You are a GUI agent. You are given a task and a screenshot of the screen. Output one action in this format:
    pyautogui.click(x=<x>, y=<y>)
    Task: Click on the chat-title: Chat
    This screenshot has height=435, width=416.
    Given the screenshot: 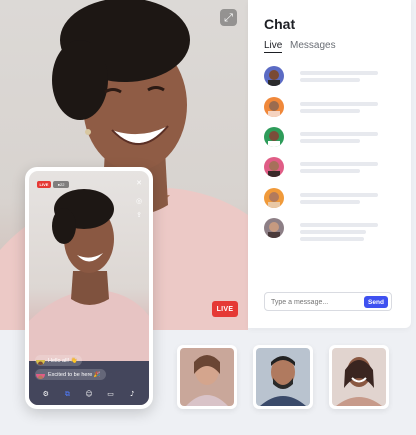 What is the action you would take?
    pyautogui.click(x=280, y=24)
    